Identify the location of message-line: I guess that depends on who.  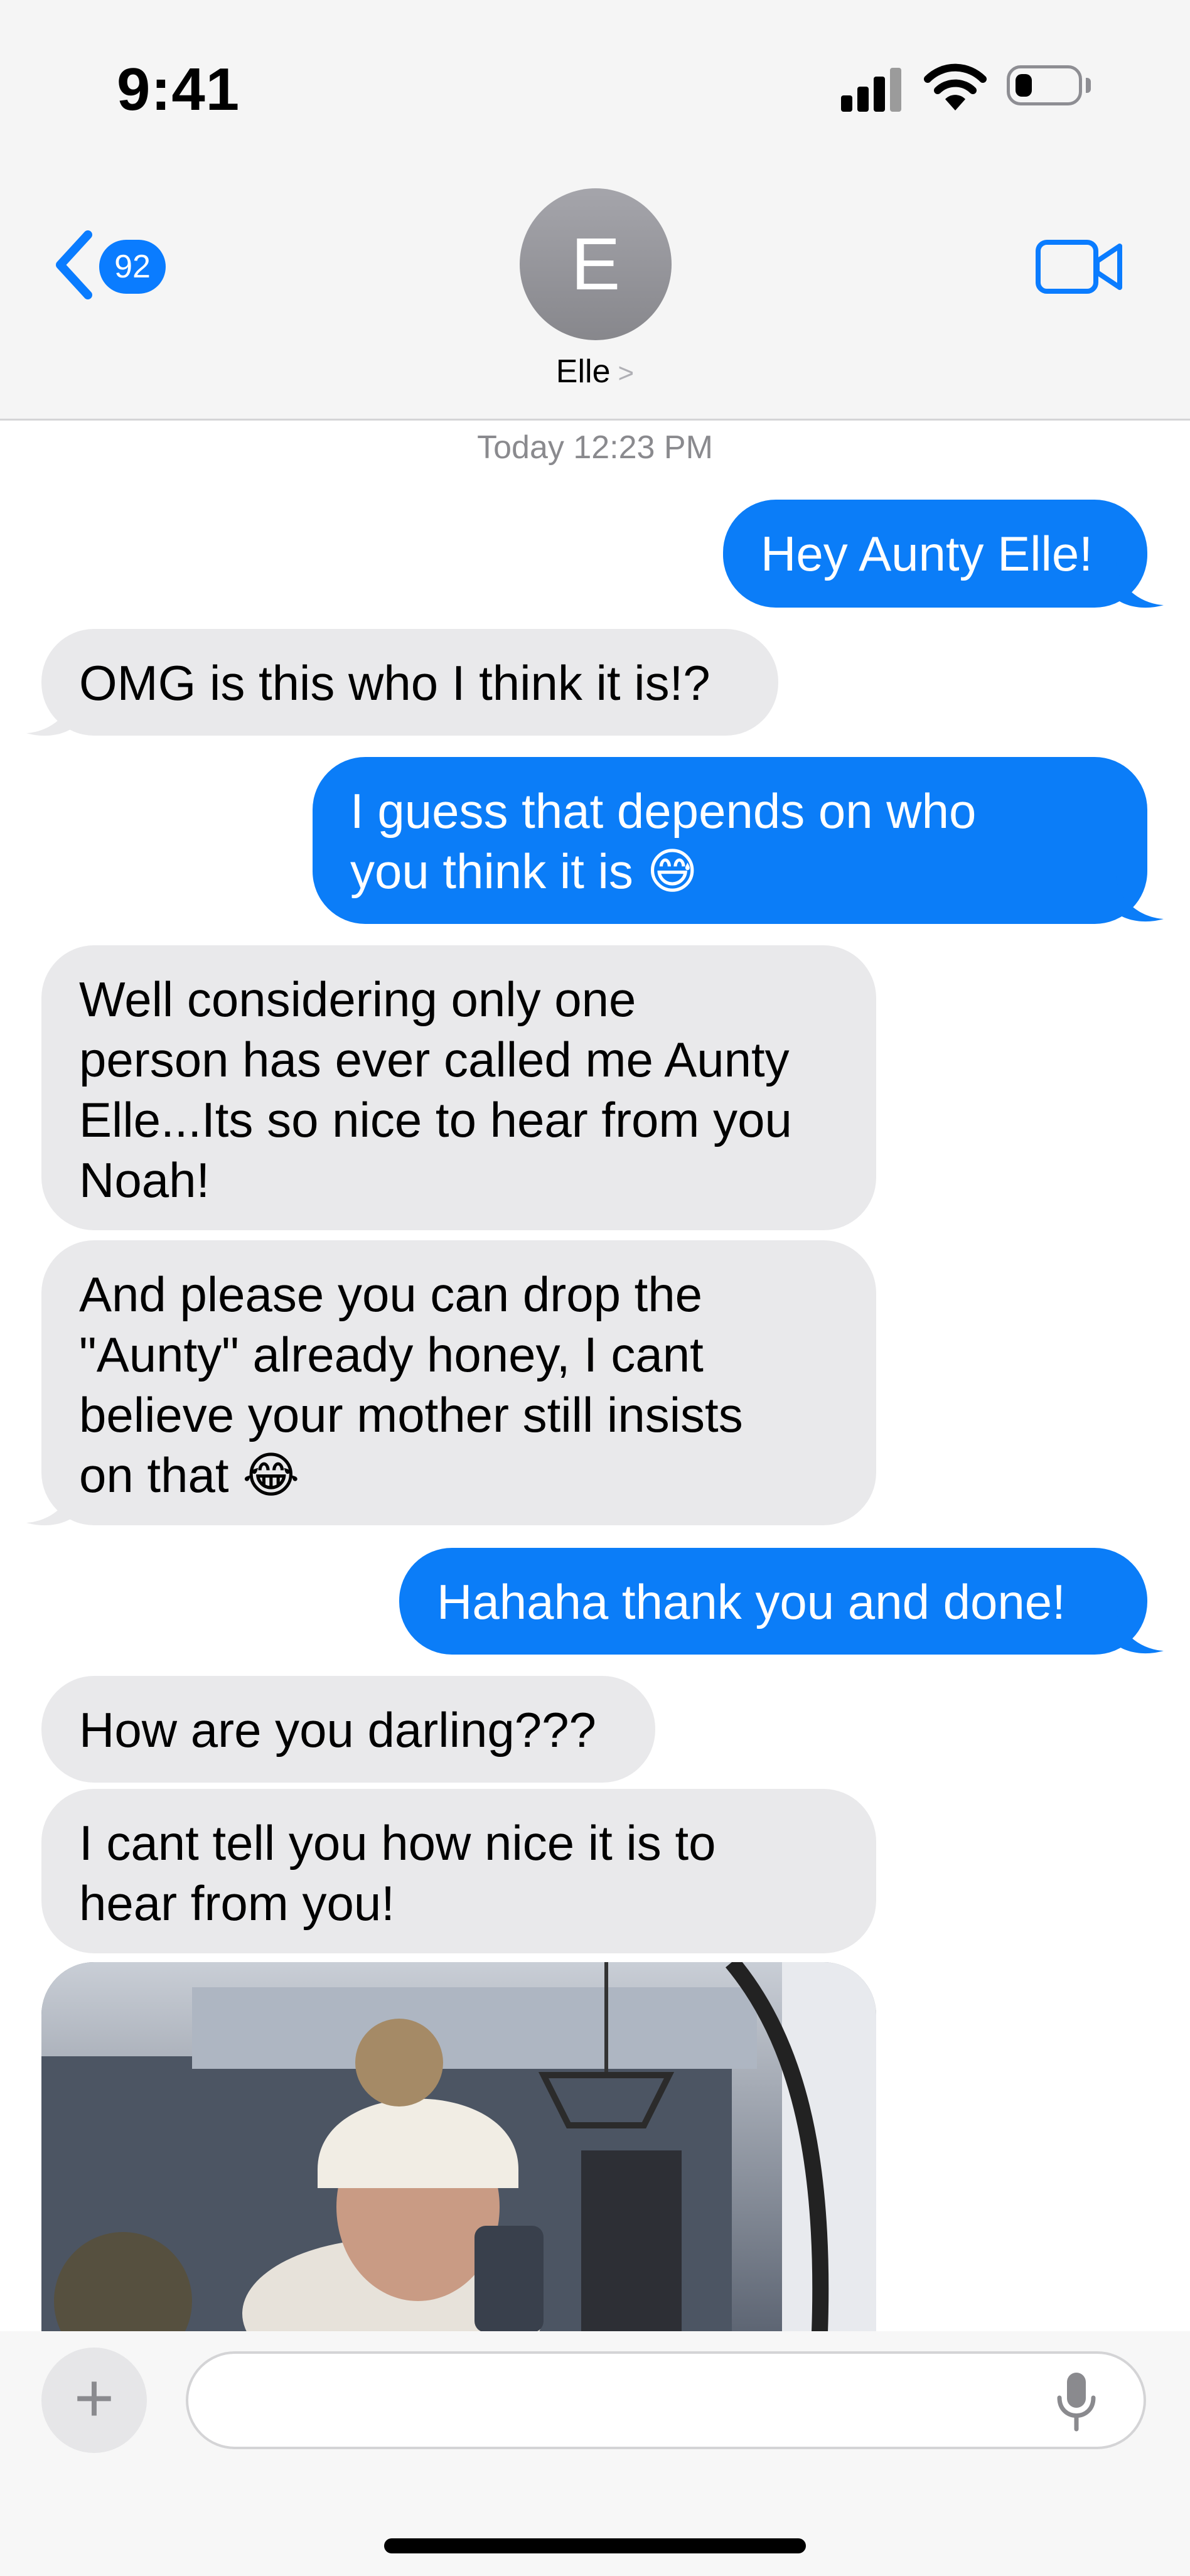
(663, 811).